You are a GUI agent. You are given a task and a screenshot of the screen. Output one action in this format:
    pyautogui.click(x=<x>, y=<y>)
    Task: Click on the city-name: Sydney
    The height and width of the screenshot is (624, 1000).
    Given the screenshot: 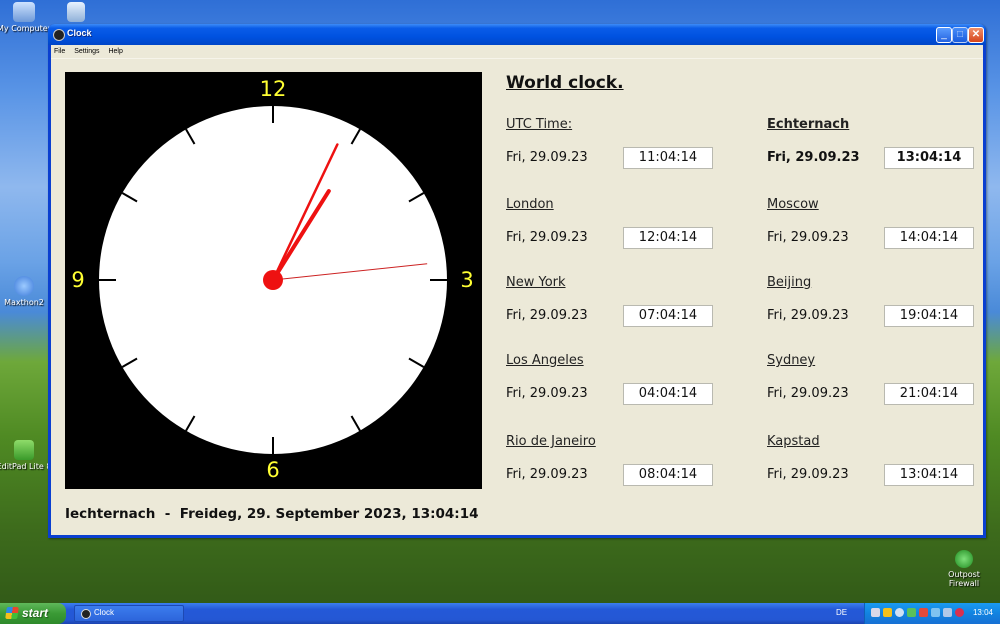 What is the action you would take?
    pyautogui.click(x=791, y=360)
    